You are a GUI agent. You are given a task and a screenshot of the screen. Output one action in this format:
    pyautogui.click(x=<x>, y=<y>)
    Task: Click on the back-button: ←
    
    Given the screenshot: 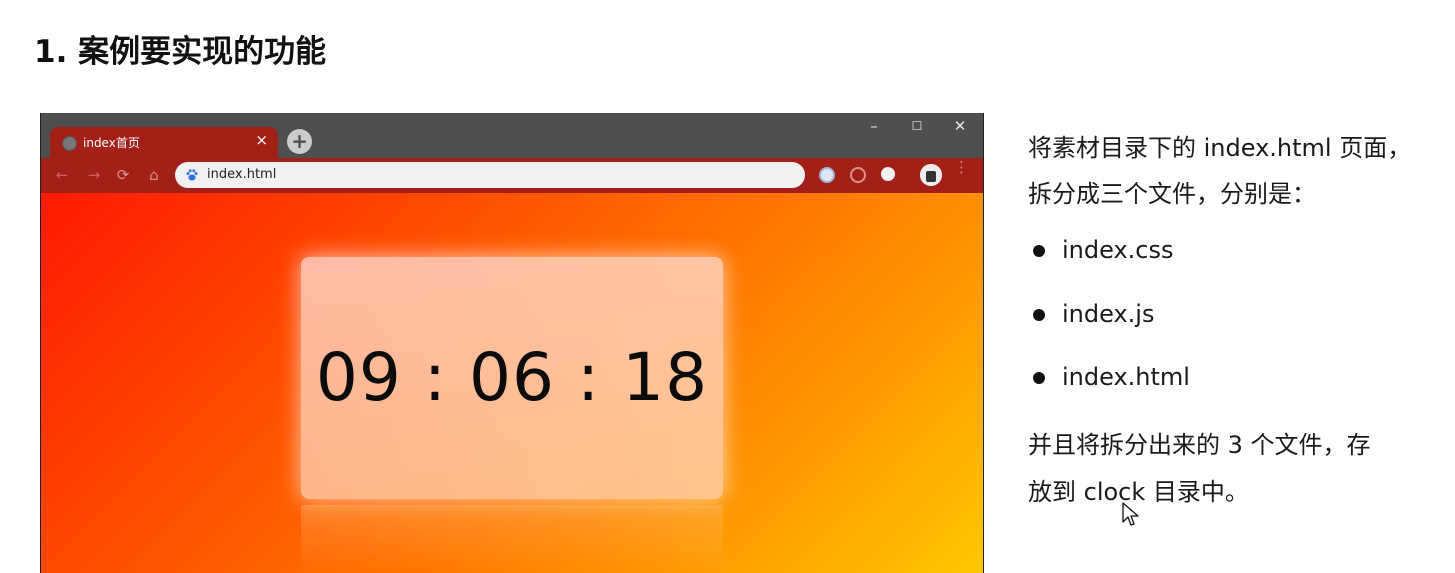 What is the action you would take?
    pyautogui.click(x=62, y=175)
    